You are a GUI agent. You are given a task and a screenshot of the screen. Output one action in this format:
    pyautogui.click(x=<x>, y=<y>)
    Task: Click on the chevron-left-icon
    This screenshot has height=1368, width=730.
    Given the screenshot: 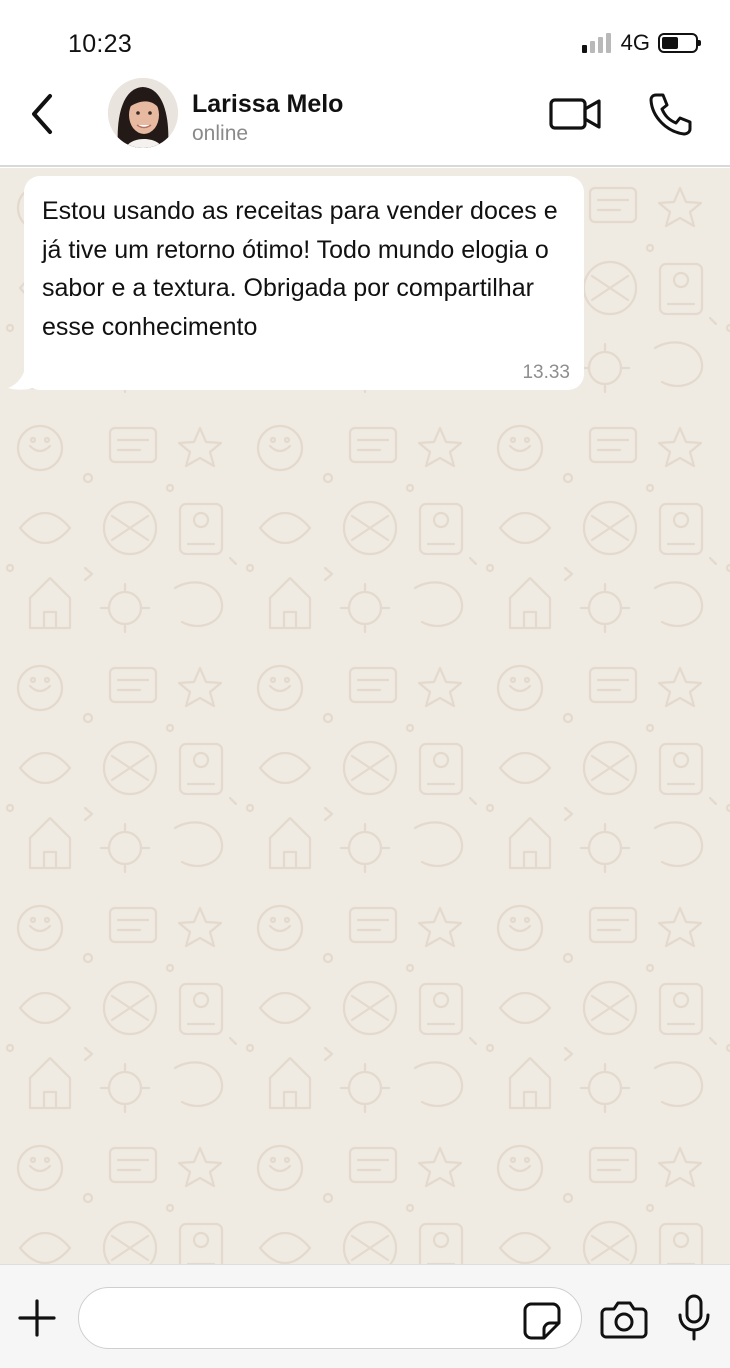 What is the action you would take?
    pyautogui.click(x=42, y=114)
    